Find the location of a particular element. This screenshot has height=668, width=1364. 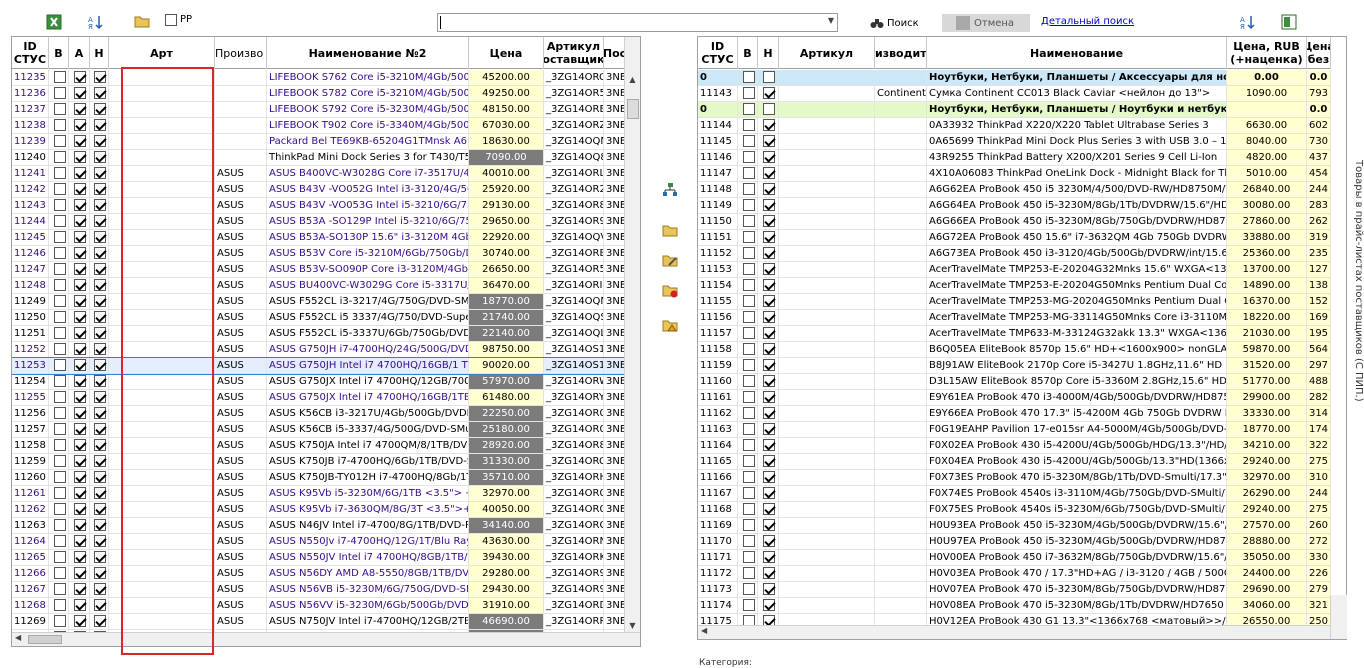

pp-checkbox is located at coordinates (171, 20).